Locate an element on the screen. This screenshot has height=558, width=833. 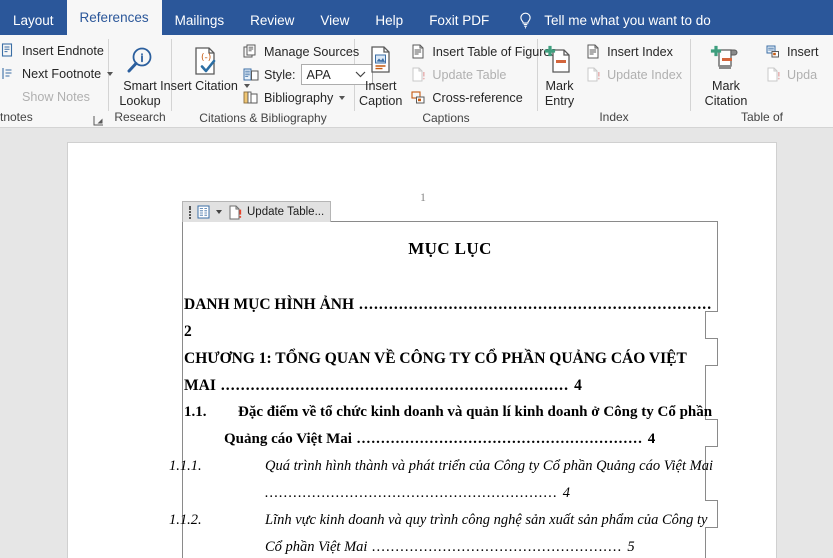
group-label-citations: Citations & Bibliography is located at coordinates (263, 118).